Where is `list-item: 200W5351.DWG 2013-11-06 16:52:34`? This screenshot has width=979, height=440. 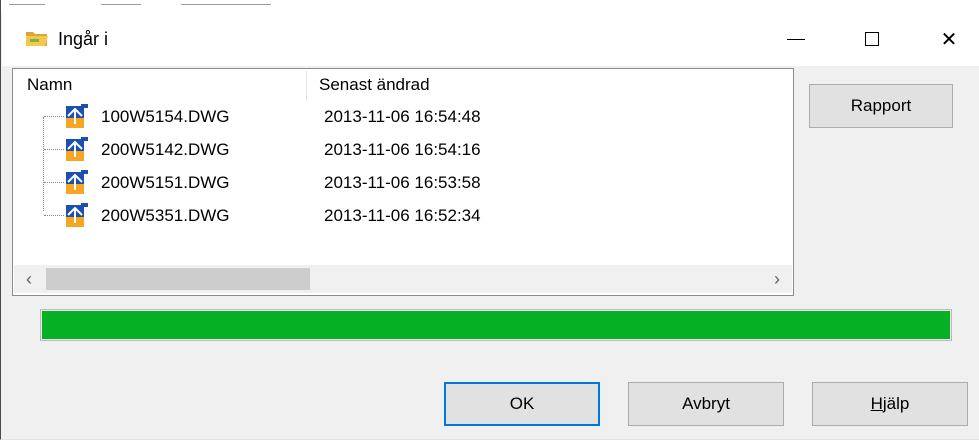 list-item: 200W5351.DWG 2013-11-06 16:52:34 is located at coordinates (403, 216).